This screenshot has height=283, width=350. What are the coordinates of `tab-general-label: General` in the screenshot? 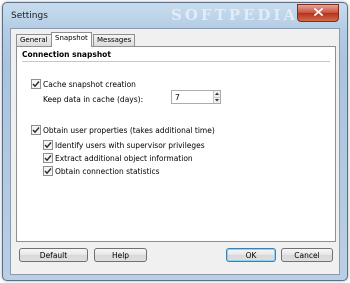 It's located at (34, 40).